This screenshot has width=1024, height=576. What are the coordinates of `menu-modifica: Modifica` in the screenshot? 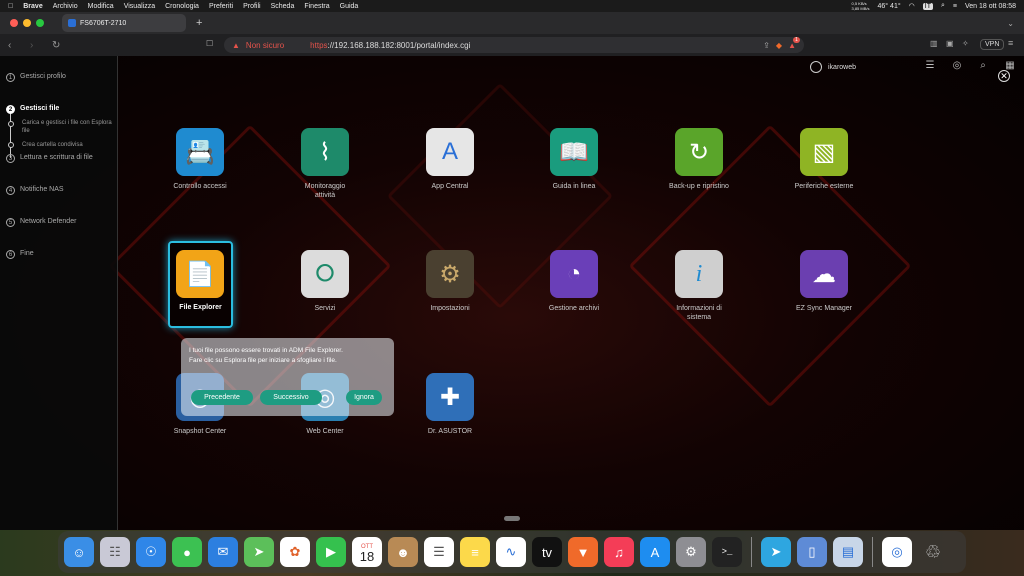 It's located at (101, 6).